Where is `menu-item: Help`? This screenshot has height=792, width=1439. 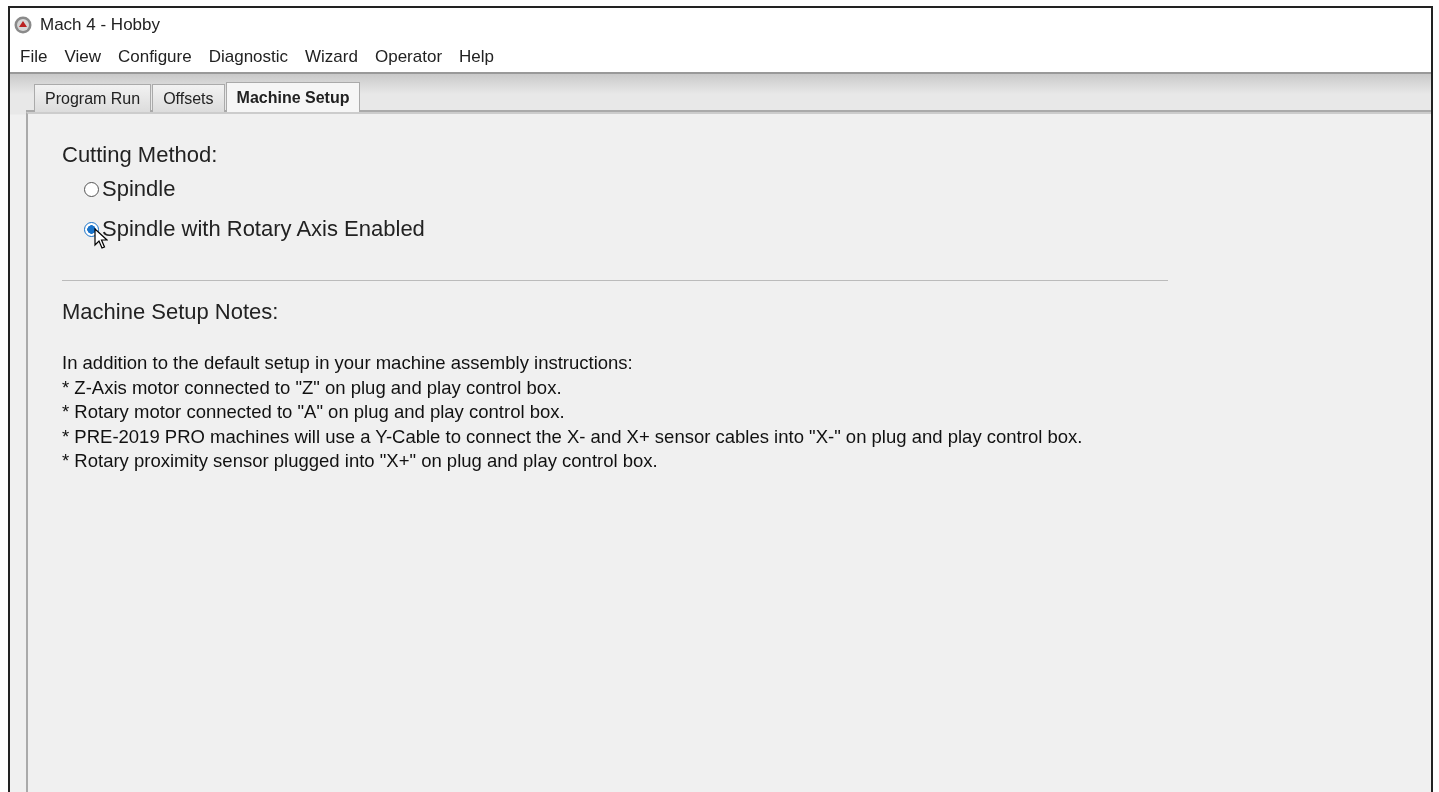 menu-item: Help is located at coordinates (477, 57).